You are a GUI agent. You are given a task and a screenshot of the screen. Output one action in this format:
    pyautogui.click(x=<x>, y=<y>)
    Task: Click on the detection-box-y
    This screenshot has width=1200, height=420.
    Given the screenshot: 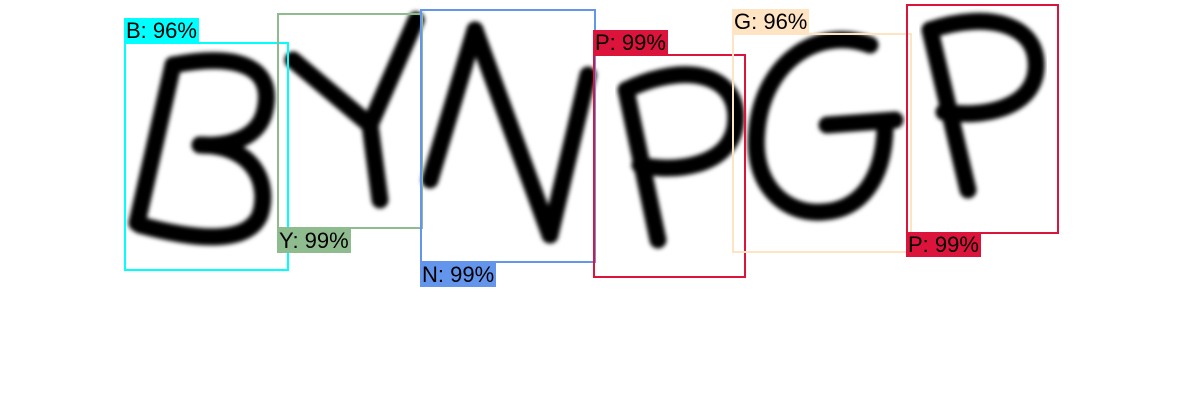 What is the action you would take?
    pyautogui.click(x=350, y=121)
    